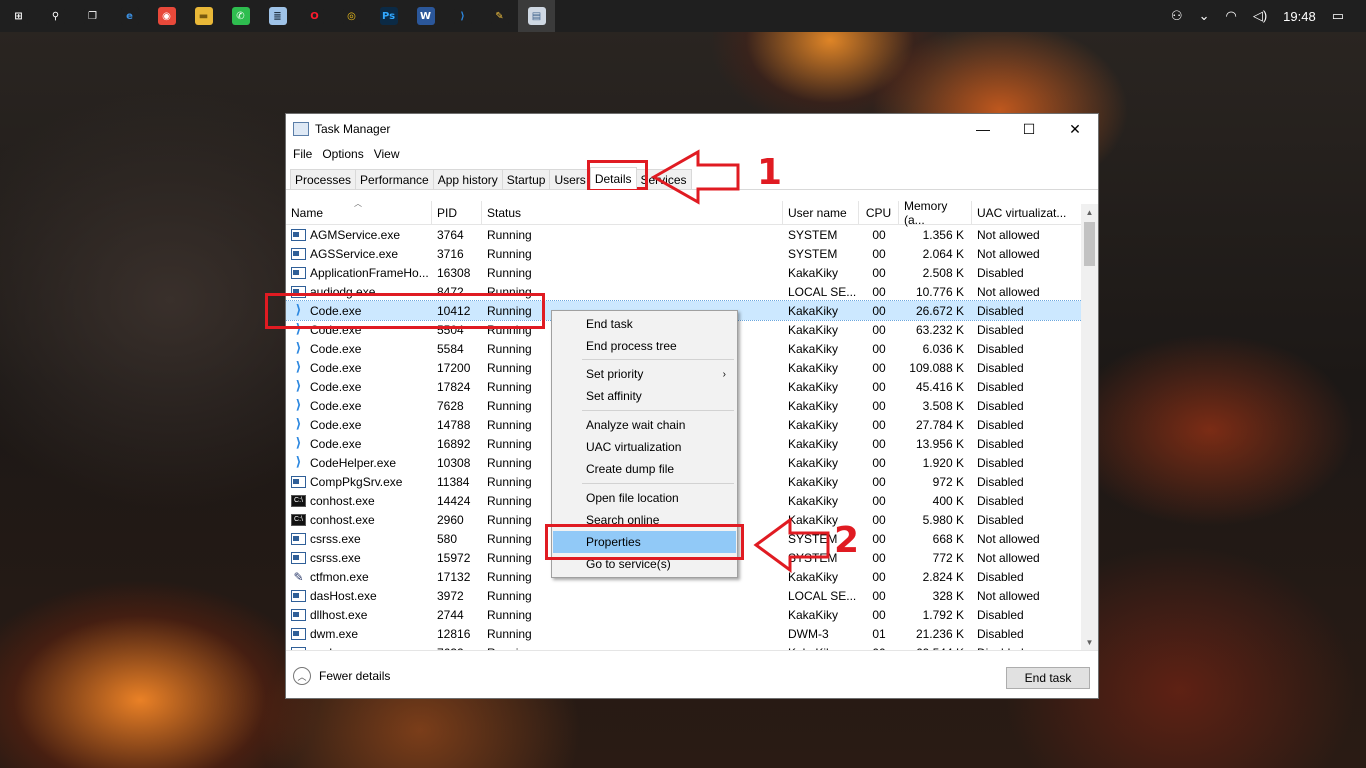 The width and height of the screenshot is (1366, 768). What do you see at coordinates (18, 16) in the screenshot?
I see `taskbar-start: ⊞` at bounding box center [18, 16].